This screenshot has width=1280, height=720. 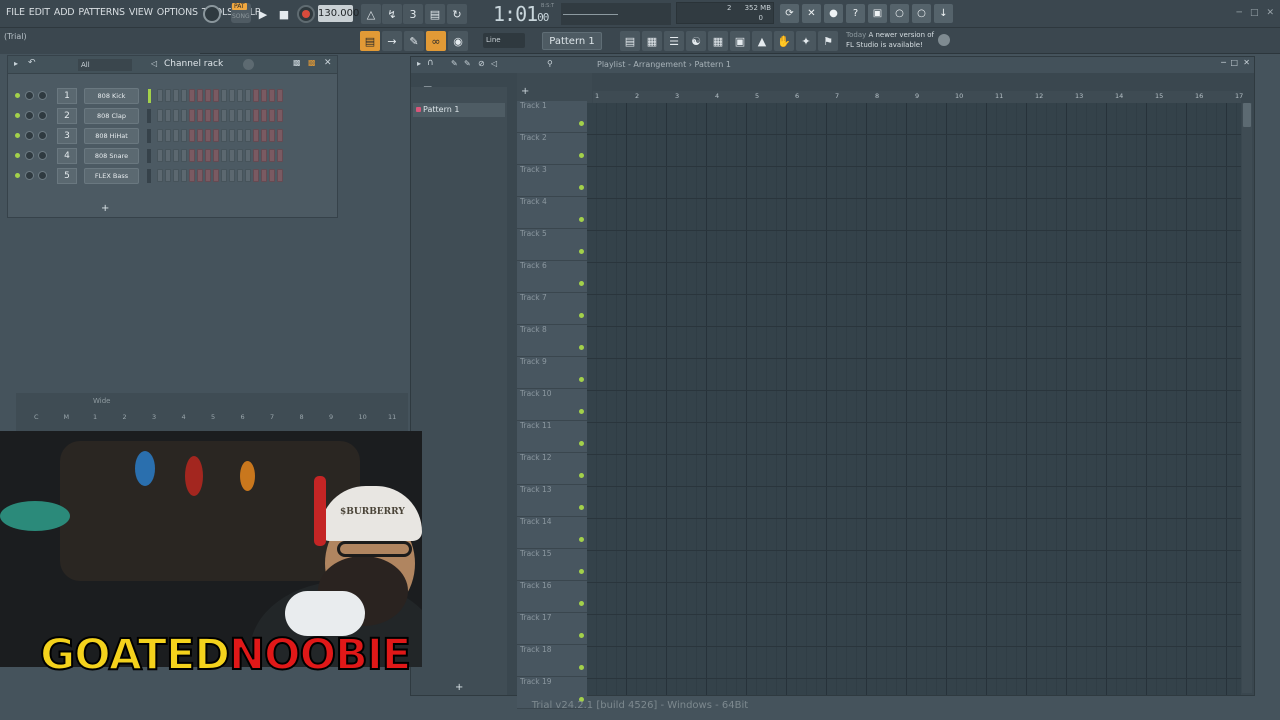 I want to click on menu-options: OPTIONS, so click(x=177, y=12).